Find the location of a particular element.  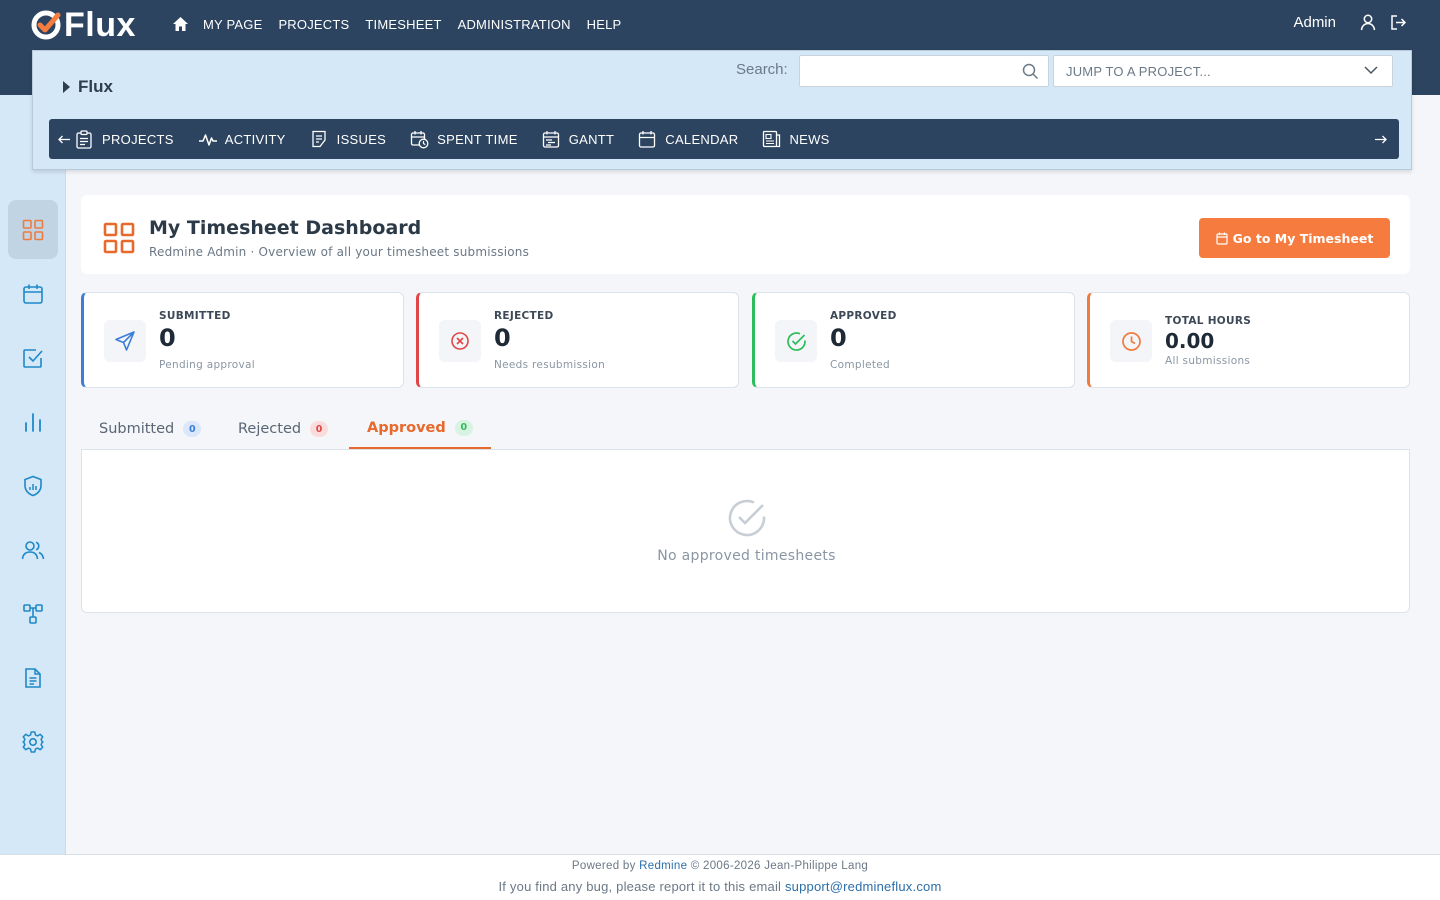

tab-label: Rejected is located at coordinates (270, 429).